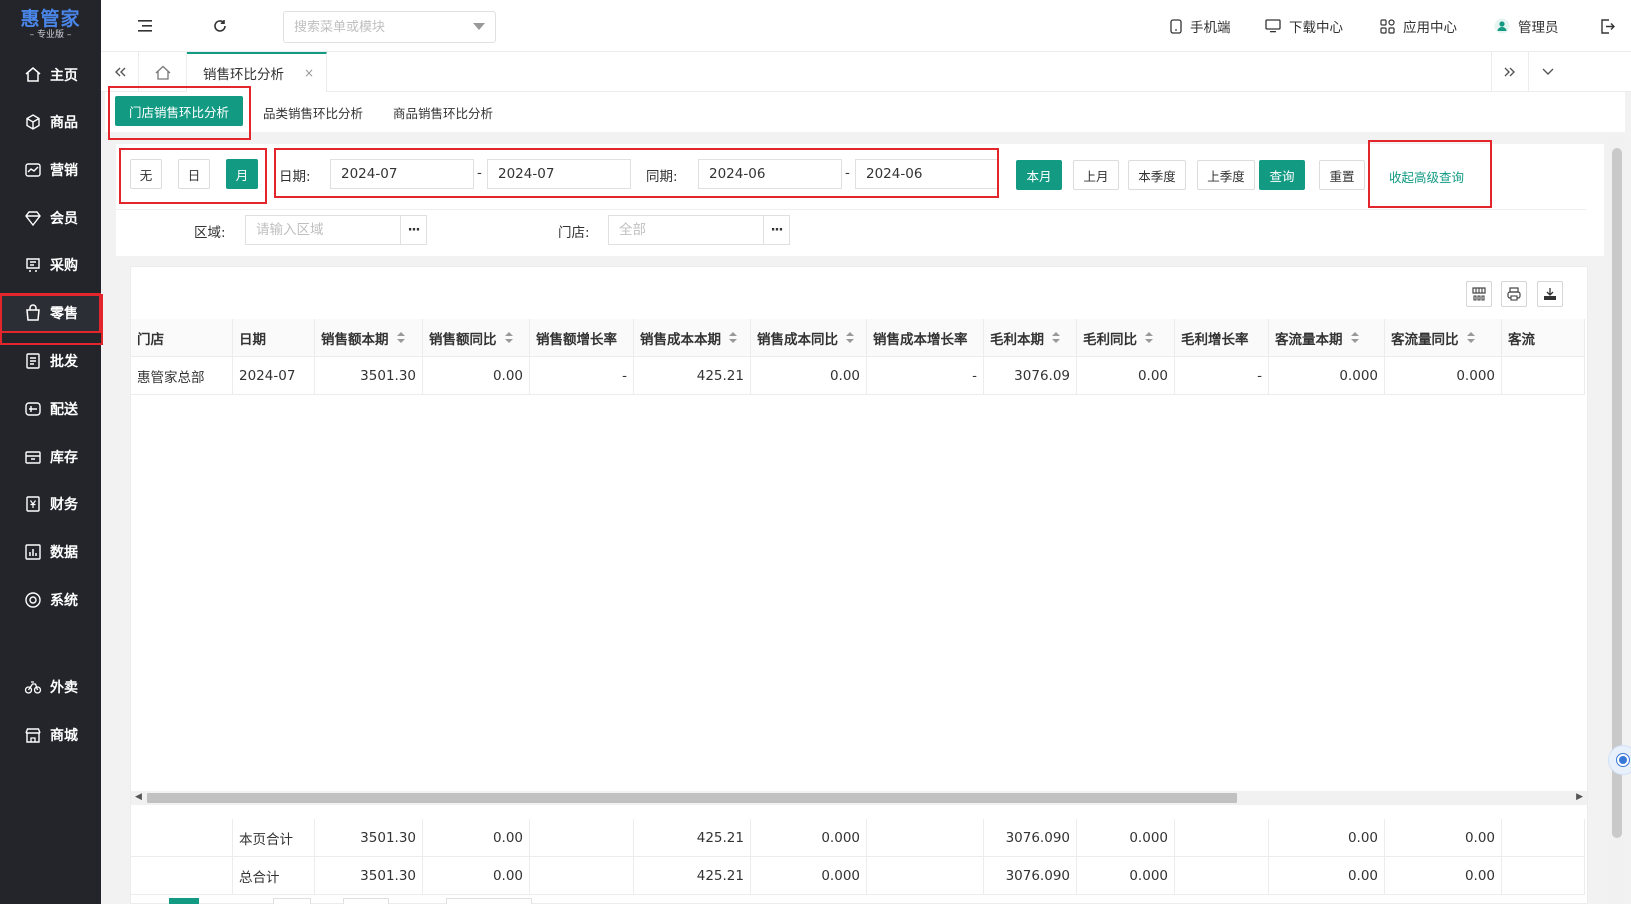 The height and width of the screenshot is (904, 1631). What do you see at coordinates (242, 174) in the screenshot?
I see `granularity-month-button: 月` at bounding box center [242, 174].